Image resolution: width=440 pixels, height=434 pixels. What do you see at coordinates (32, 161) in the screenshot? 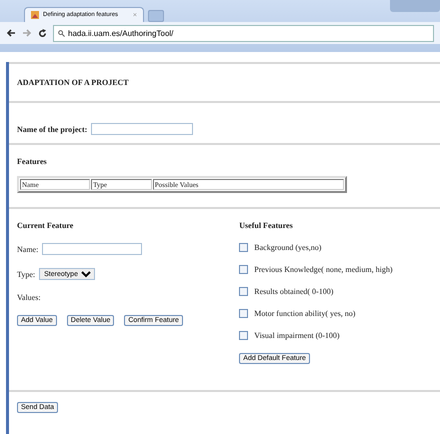
I see `section-heading: Features` at bounding box center [32, 161].